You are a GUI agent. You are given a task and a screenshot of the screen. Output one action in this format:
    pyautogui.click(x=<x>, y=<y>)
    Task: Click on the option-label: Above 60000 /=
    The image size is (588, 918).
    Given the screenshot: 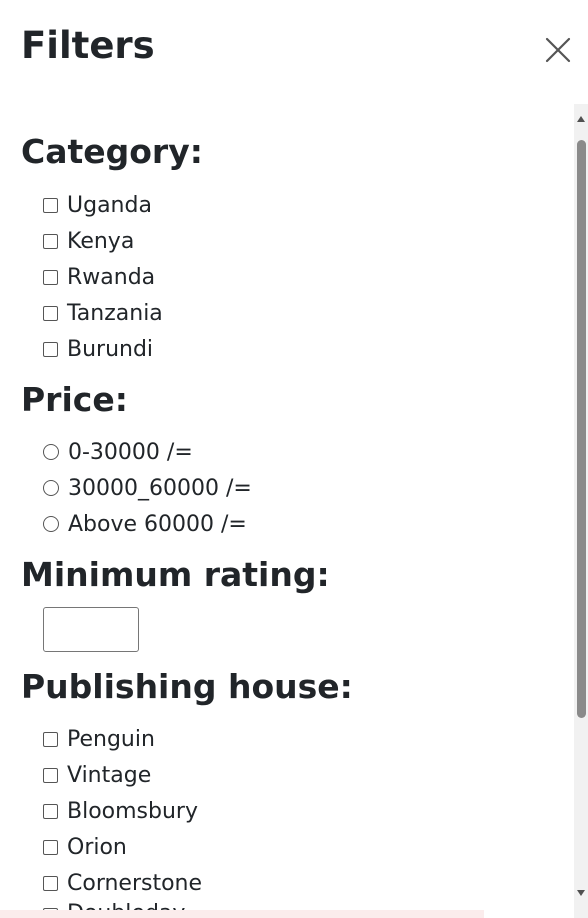 What is the action you would take?
    pyautogui.click(x=157, y=524)
    